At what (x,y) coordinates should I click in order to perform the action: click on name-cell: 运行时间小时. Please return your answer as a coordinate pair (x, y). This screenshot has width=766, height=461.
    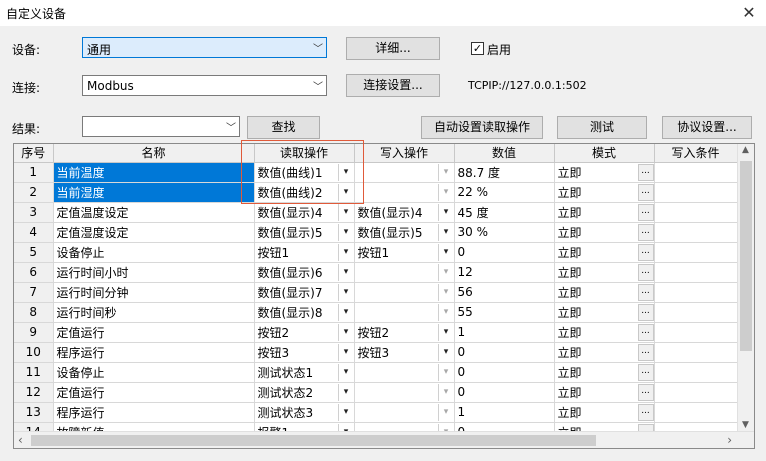
    Looking at the image, I should click on (154, 272).